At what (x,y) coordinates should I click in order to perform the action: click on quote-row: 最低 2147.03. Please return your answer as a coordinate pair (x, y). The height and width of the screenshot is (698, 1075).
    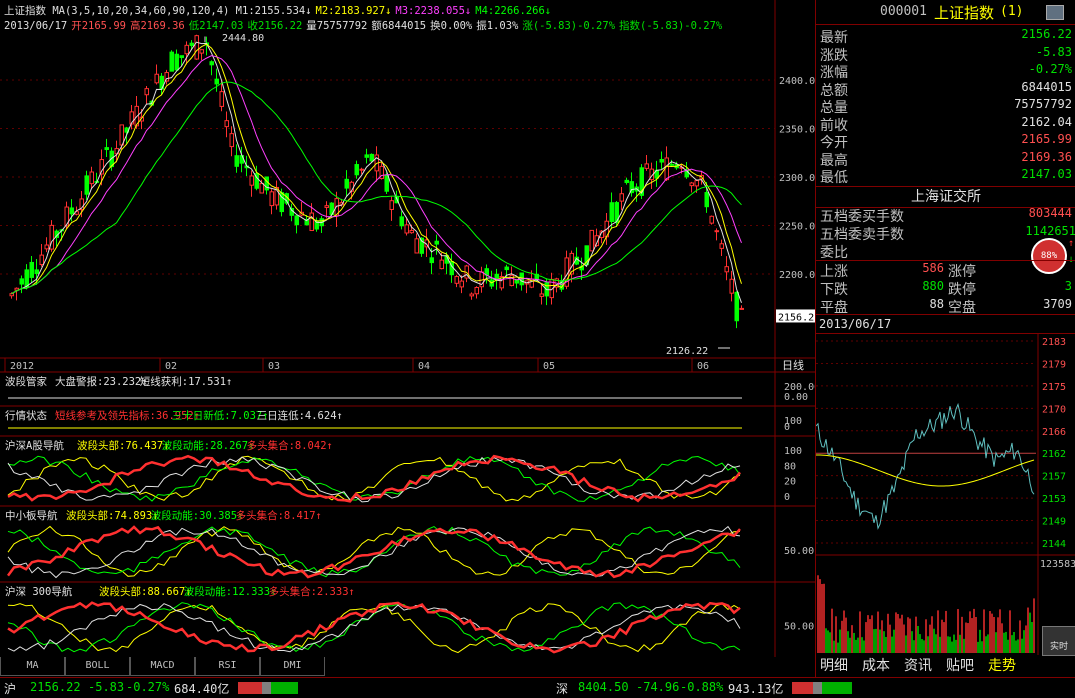
    Looking at the image, I should click on (946, 176).